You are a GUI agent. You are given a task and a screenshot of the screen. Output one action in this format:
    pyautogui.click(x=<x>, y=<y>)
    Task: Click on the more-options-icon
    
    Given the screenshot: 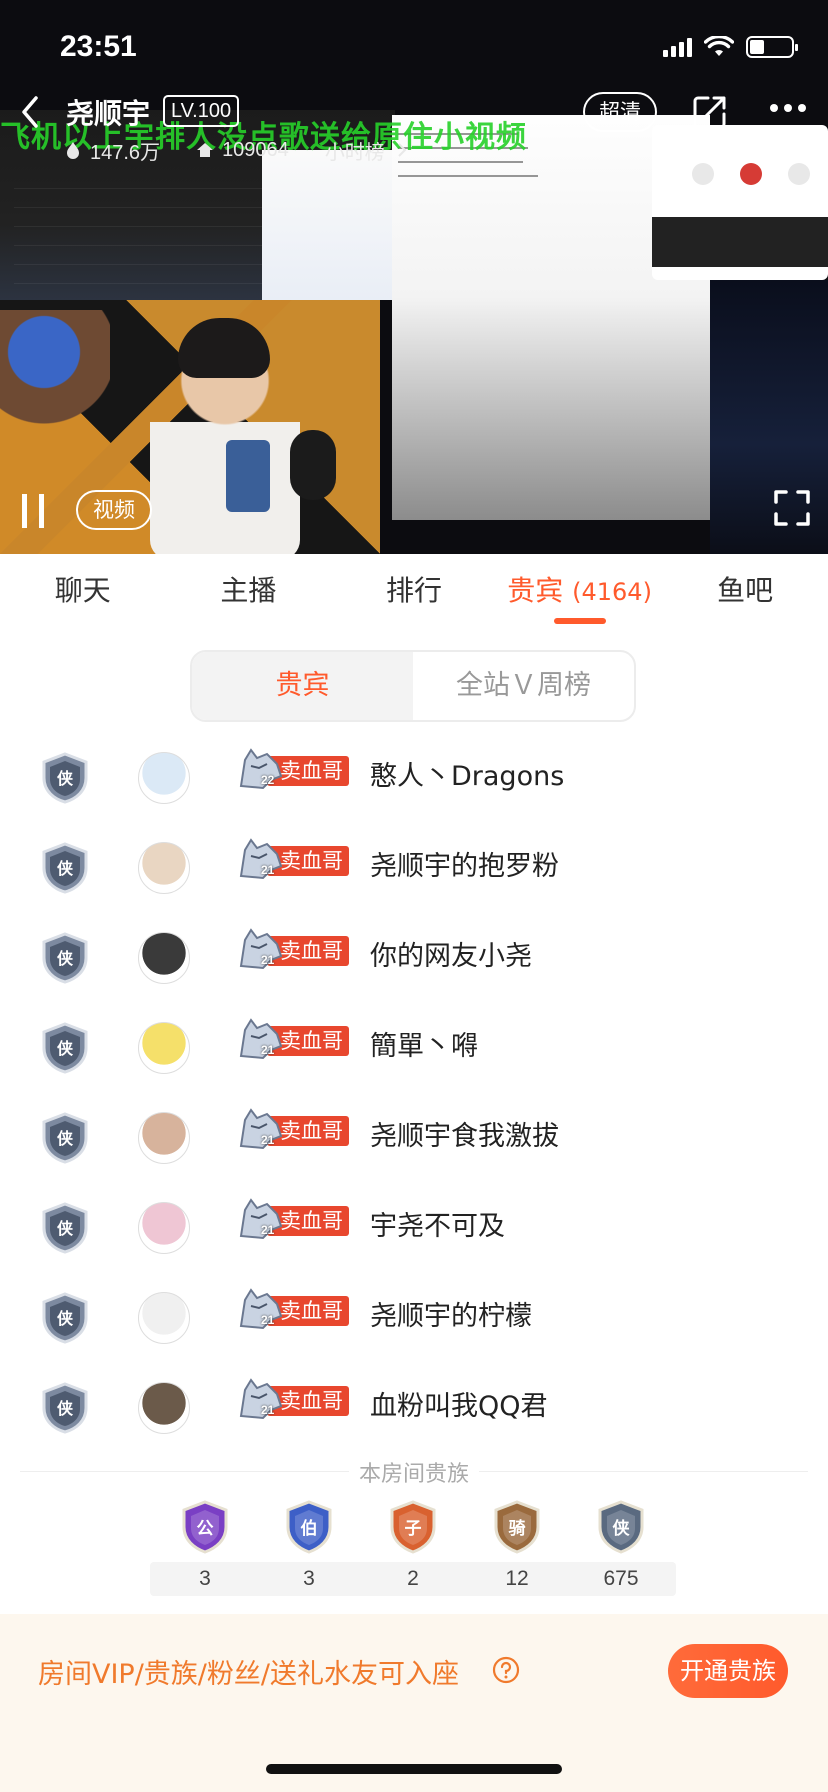 What is the action you would take?
    pyautogui.click(x=788, y=108)
    